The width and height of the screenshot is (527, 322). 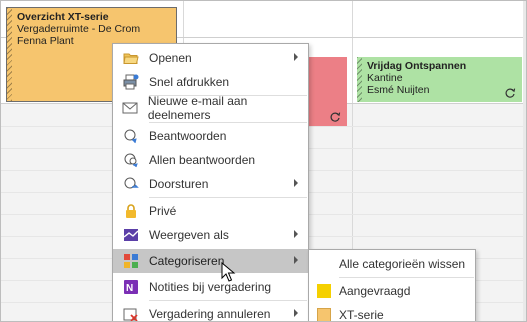 I want to click on menu-item-label: Doorsturen, so click(x=179, y=184).